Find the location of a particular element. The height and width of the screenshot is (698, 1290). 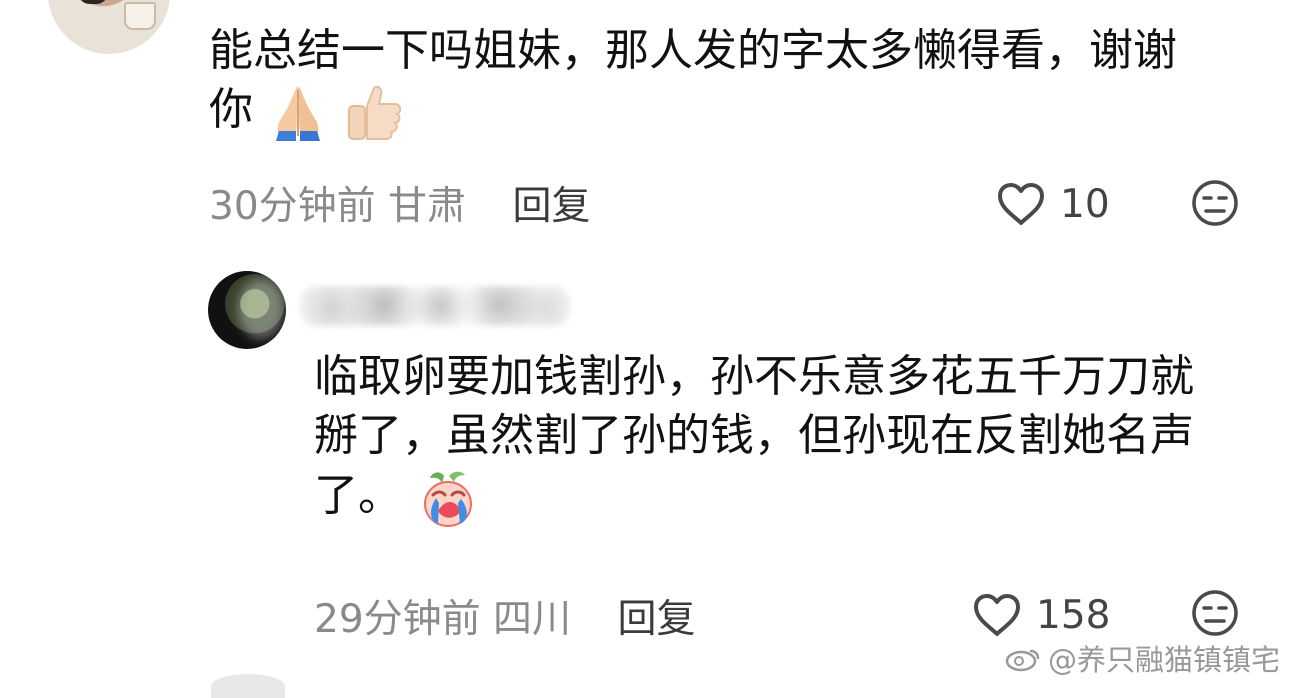

comment-location: 甘肃 is located at coordinates (427, 206).